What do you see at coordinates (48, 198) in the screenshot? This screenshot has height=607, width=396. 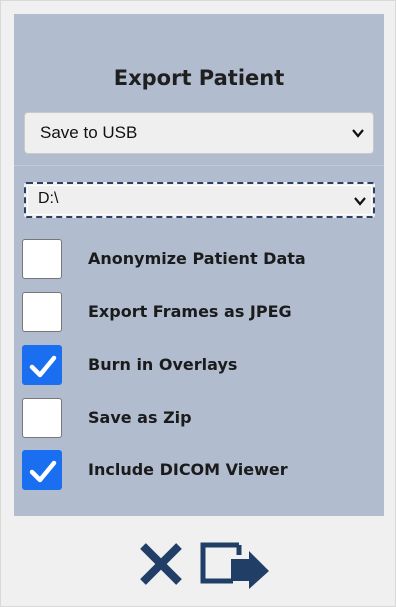 I see `path-select-value: D:\` at bounding box center [48, 198].